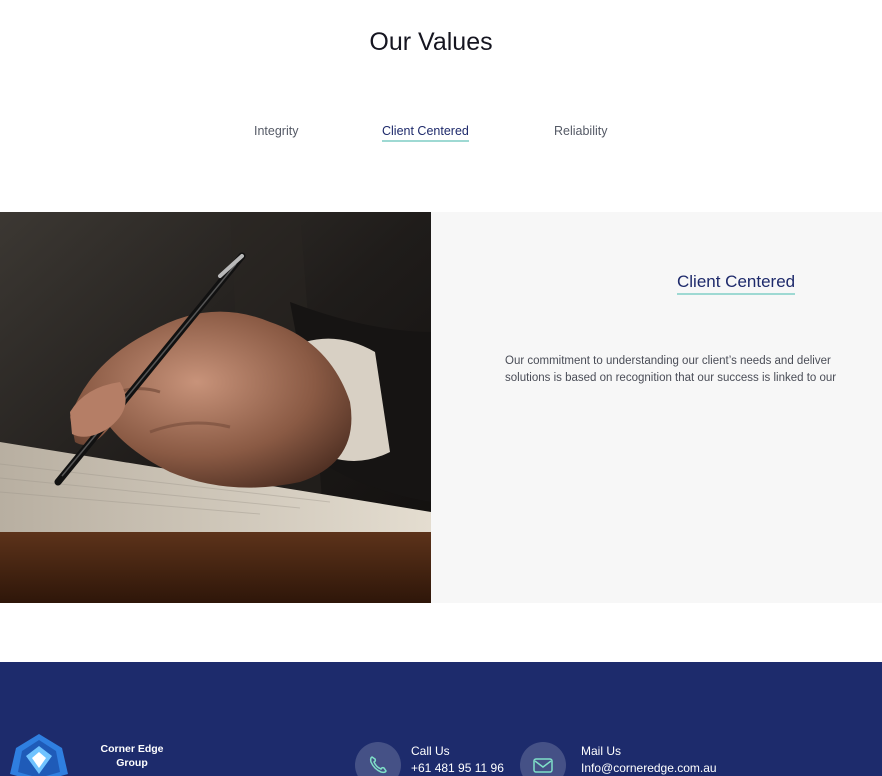 The height and width of the screenshot is (776, 882). I want to click on tab-reliability: Reliability, so click(581, 132).